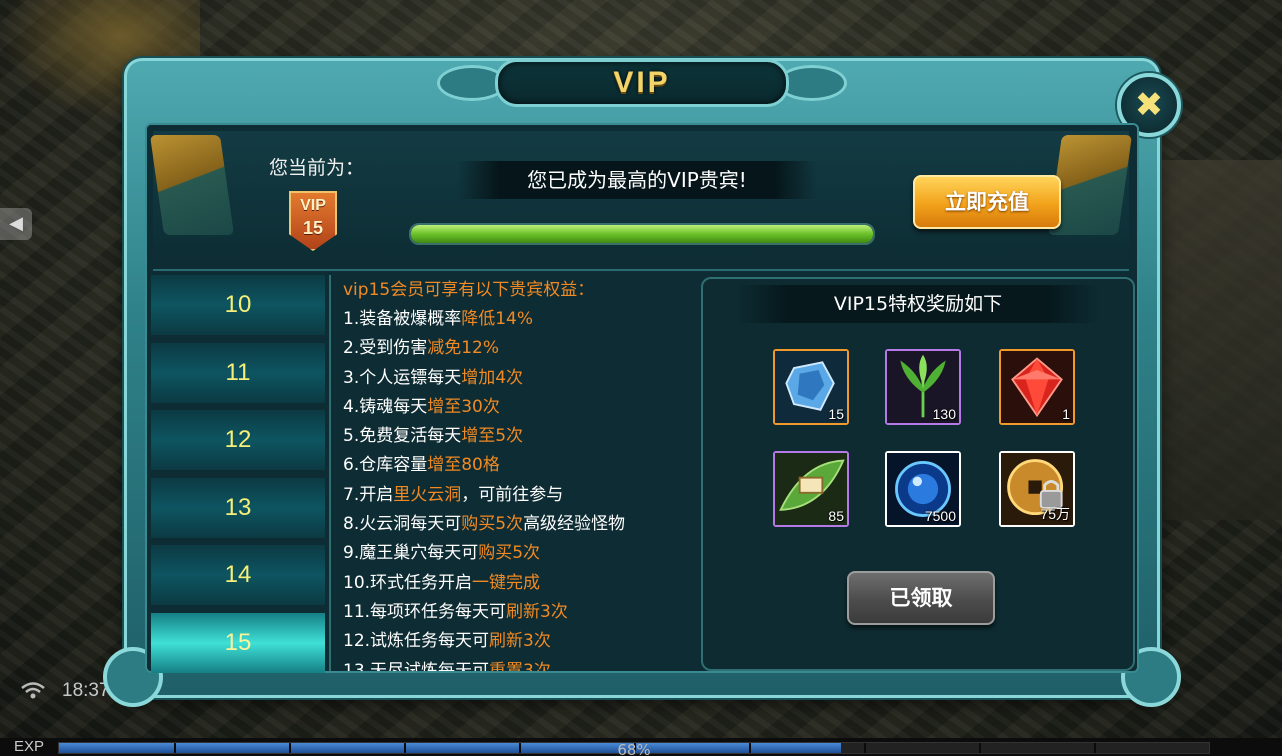 This screenshot has height=756, width=1282. What do you see at coordinates (641, 201) in the screenshot?
I see `vip-status-area: 您当前为： VIP 15 您已成为最高的VIP贵宾! 立即充值` at bounding box center [641, 201].